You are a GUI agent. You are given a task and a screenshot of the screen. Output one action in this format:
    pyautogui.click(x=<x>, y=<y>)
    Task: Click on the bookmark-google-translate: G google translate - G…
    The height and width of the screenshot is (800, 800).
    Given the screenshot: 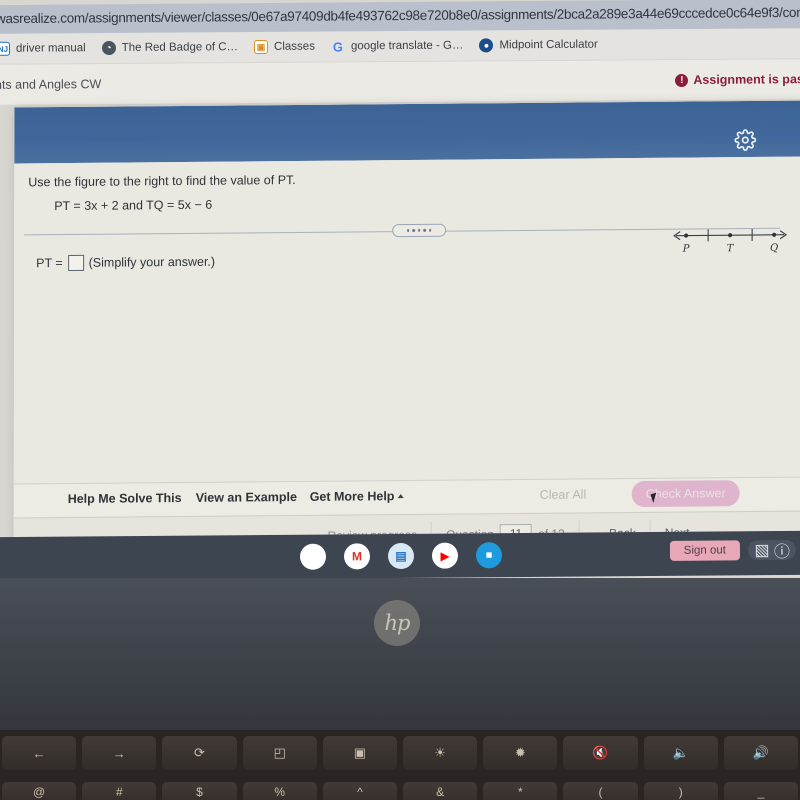 What is the action you would take?
    pyautogui.click(x=397, y=46)
    